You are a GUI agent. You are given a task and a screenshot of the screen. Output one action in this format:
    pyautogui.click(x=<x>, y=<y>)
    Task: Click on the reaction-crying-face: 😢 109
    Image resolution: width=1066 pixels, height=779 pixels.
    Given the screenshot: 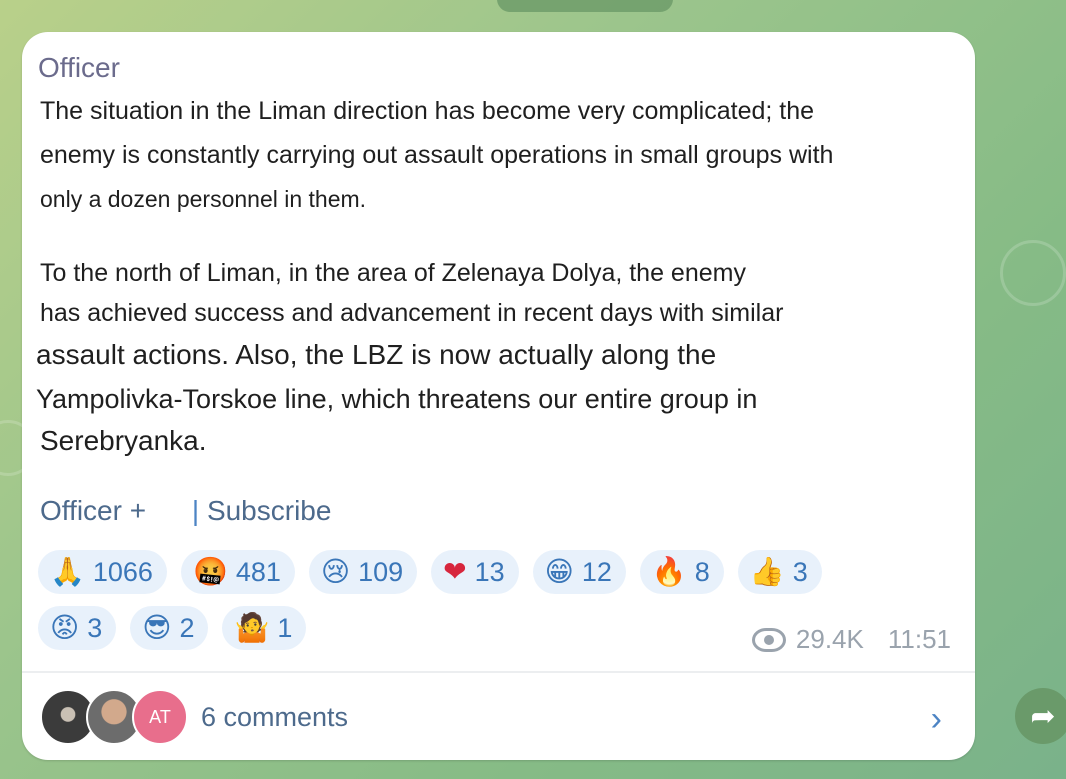 What is the action you would take?
    pyautogui.click(x=363, y=572)
    